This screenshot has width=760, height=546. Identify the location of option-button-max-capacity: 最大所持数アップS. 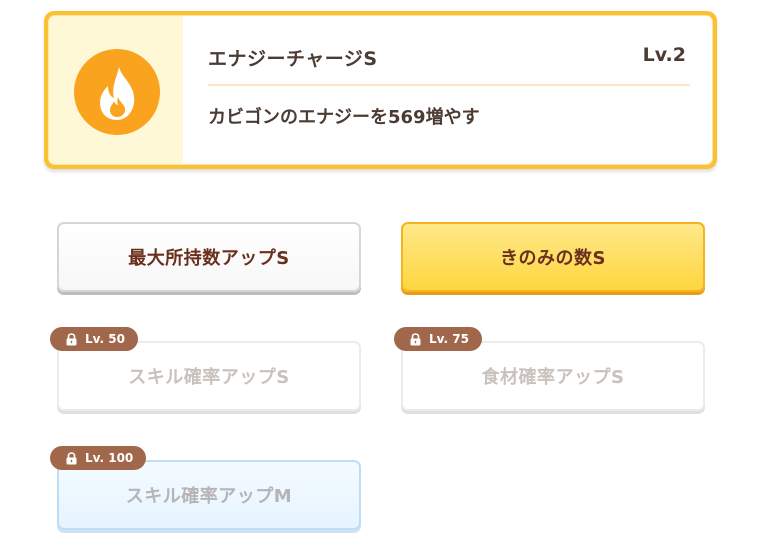
(209, 257).